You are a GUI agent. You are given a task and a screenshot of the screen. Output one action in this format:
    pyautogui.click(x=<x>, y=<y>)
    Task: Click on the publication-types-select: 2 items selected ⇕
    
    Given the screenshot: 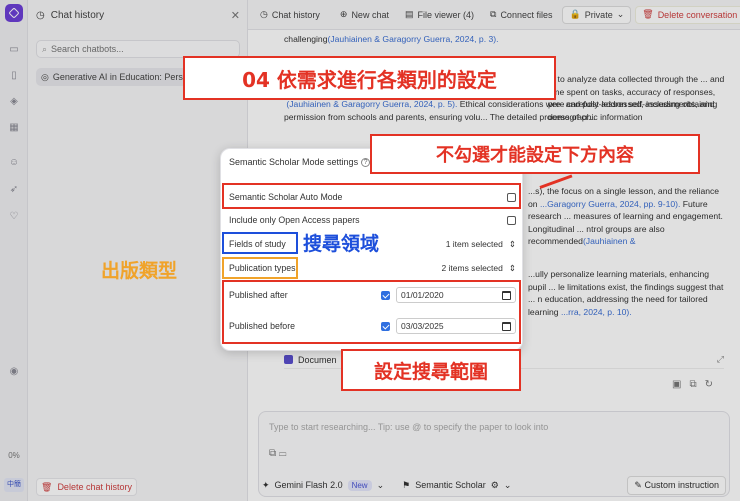 What is the action you would take?
    pyautogui.click(x=478, y=268)
    